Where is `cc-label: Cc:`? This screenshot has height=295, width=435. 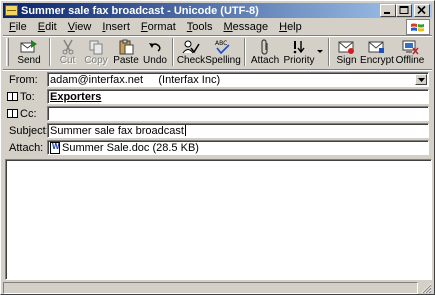 cc-label: Cc: is located at coordinates (28, 113).